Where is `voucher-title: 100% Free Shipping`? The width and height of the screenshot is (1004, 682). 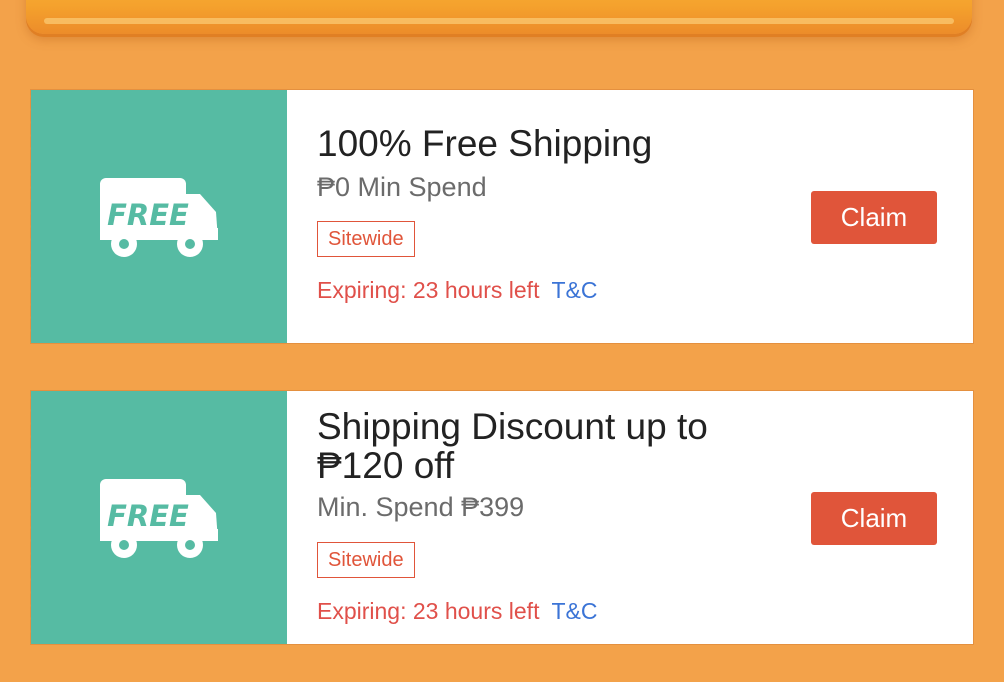 voucher-title: 100% Free Shipping is located at coordinates (485, 143).